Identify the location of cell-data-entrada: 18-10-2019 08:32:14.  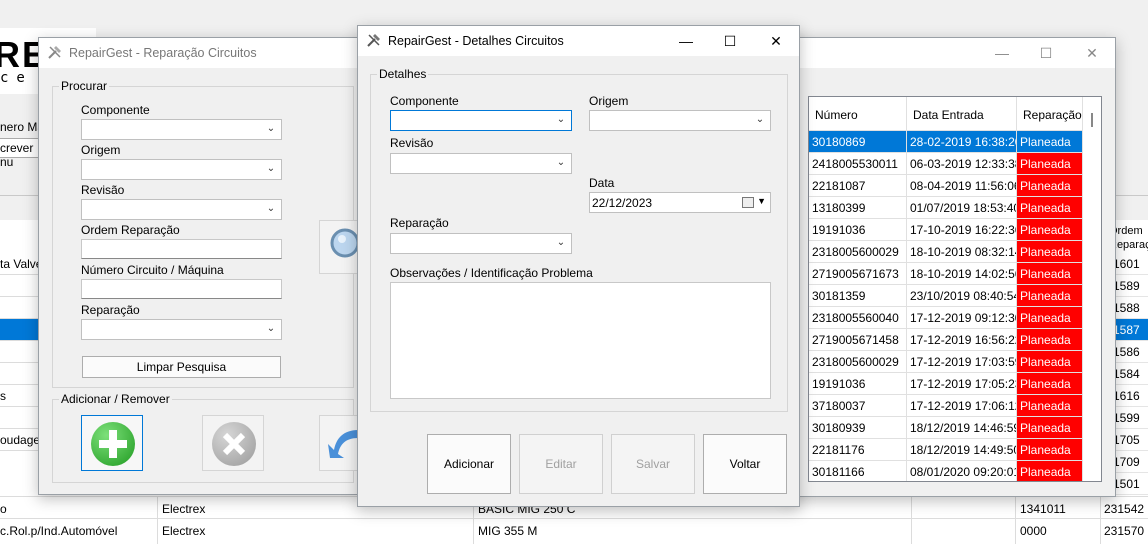
(962, 252).